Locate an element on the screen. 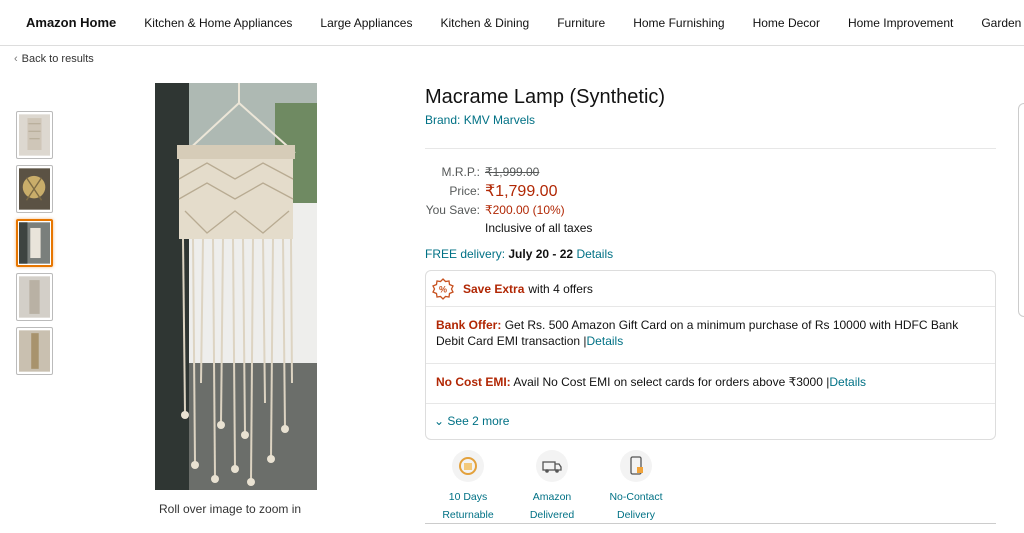 This screenshot has height=533, width=1024. savings-row: You Save: ₹200.00 (10%) is located at coordinates (495, 209).